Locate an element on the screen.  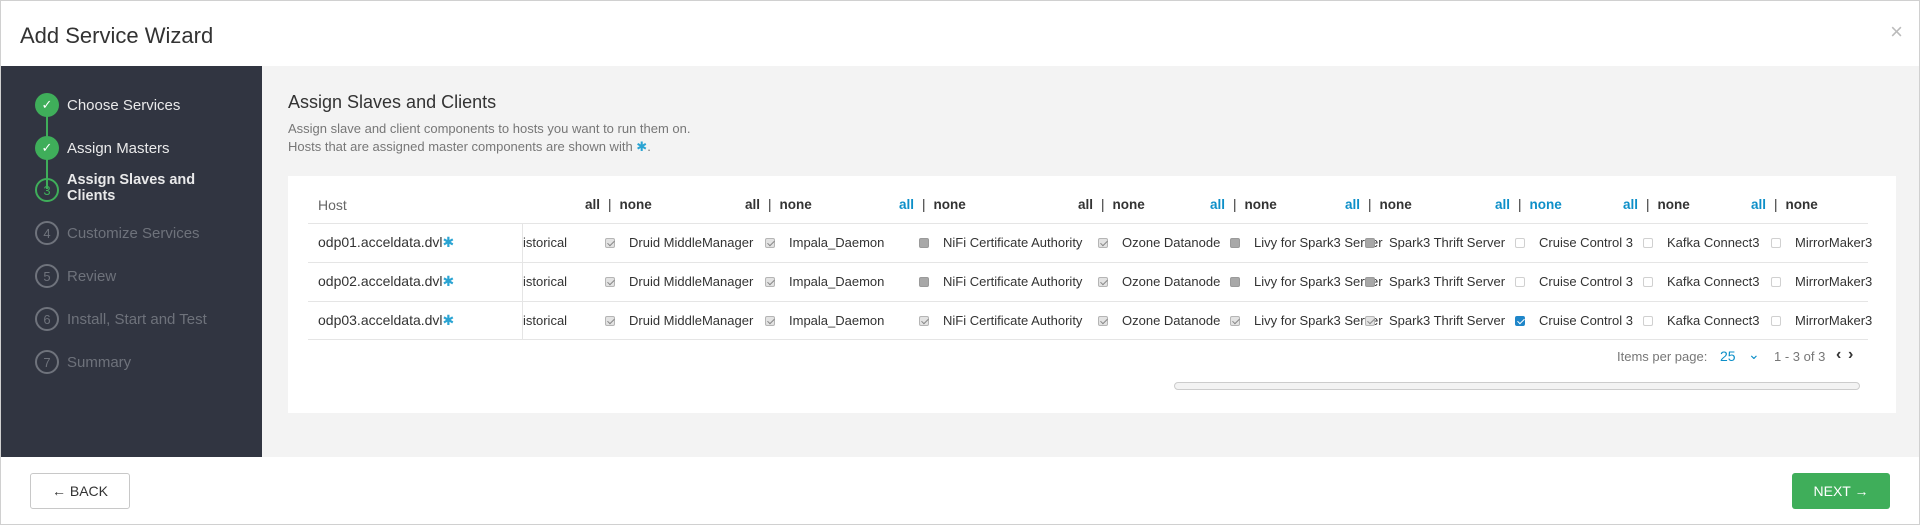
pagination-range: 1 - 3 of 3 is located at coordinates (1800, 356).